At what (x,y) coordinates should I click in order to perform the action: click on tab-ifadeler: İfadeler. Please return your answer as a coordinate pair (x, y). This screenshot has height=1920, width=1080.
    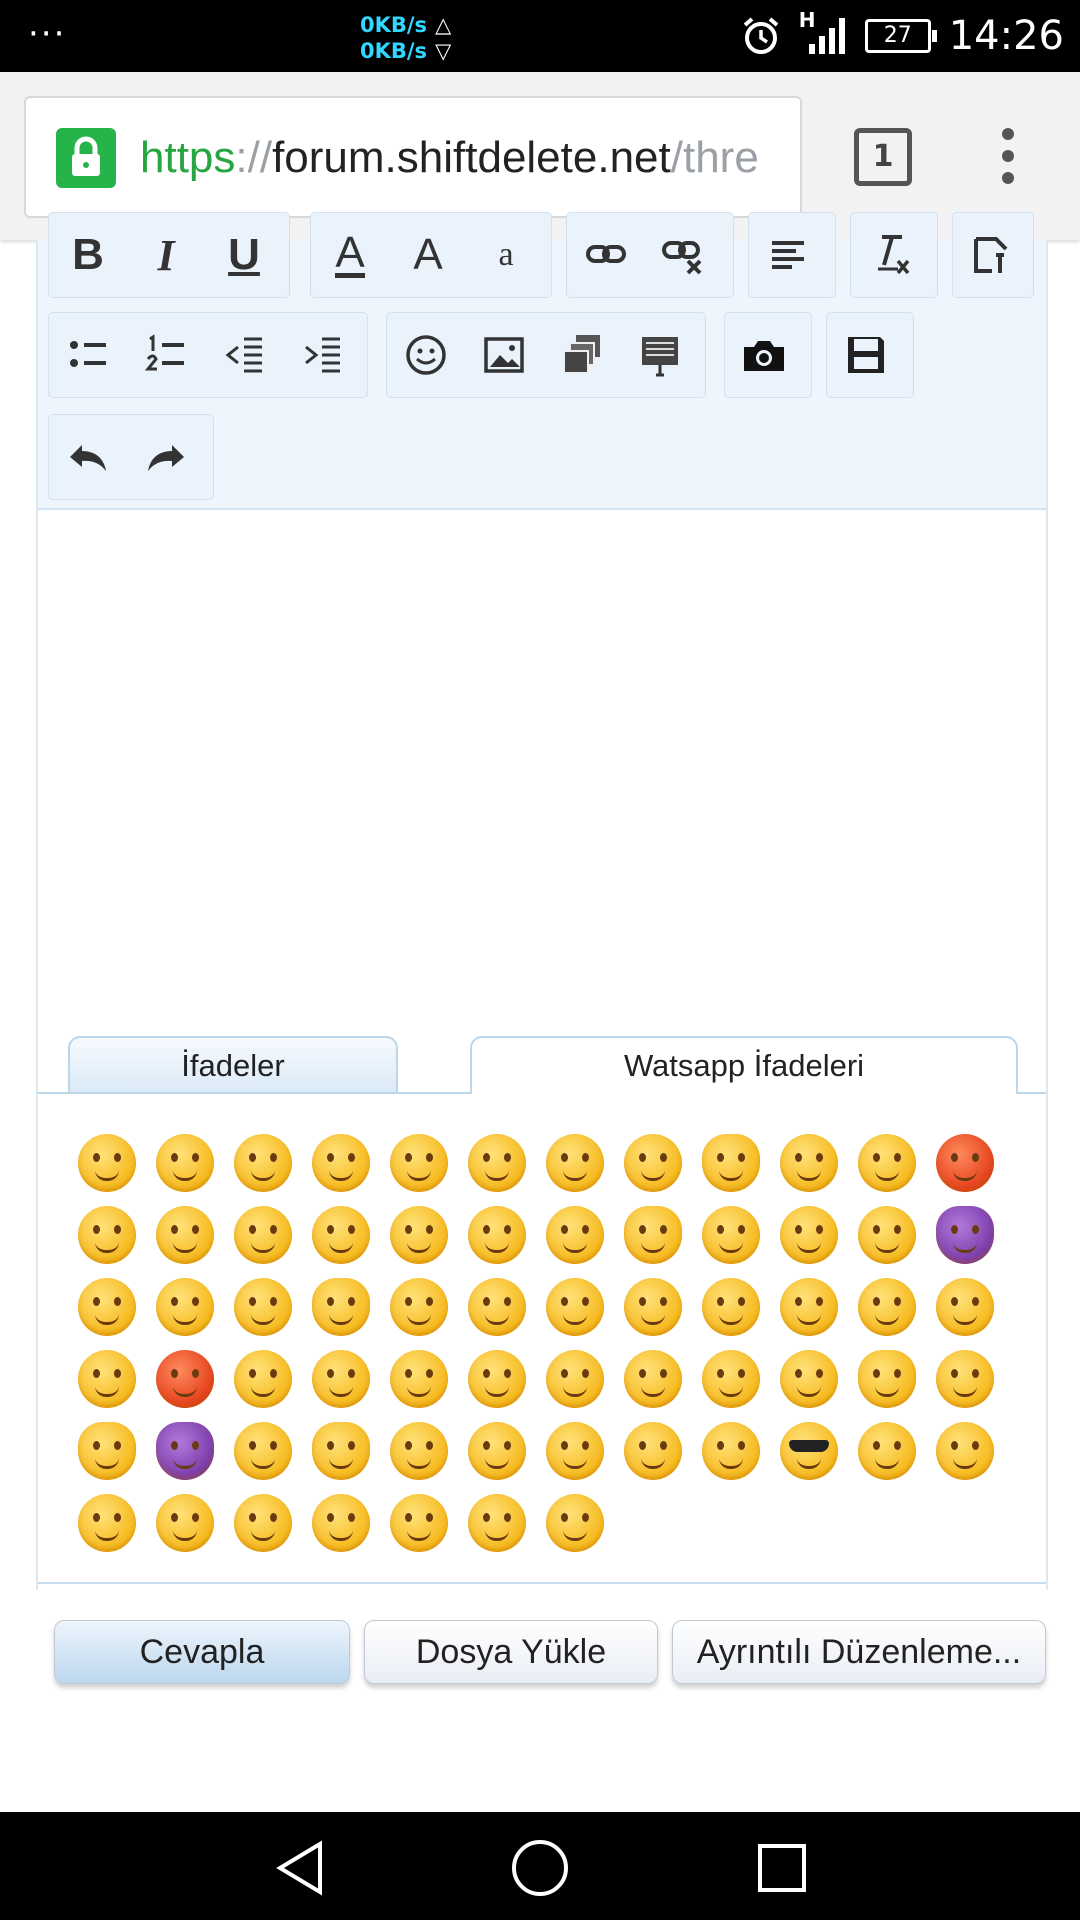
    Looking at the image, I should click on (233, 1064).